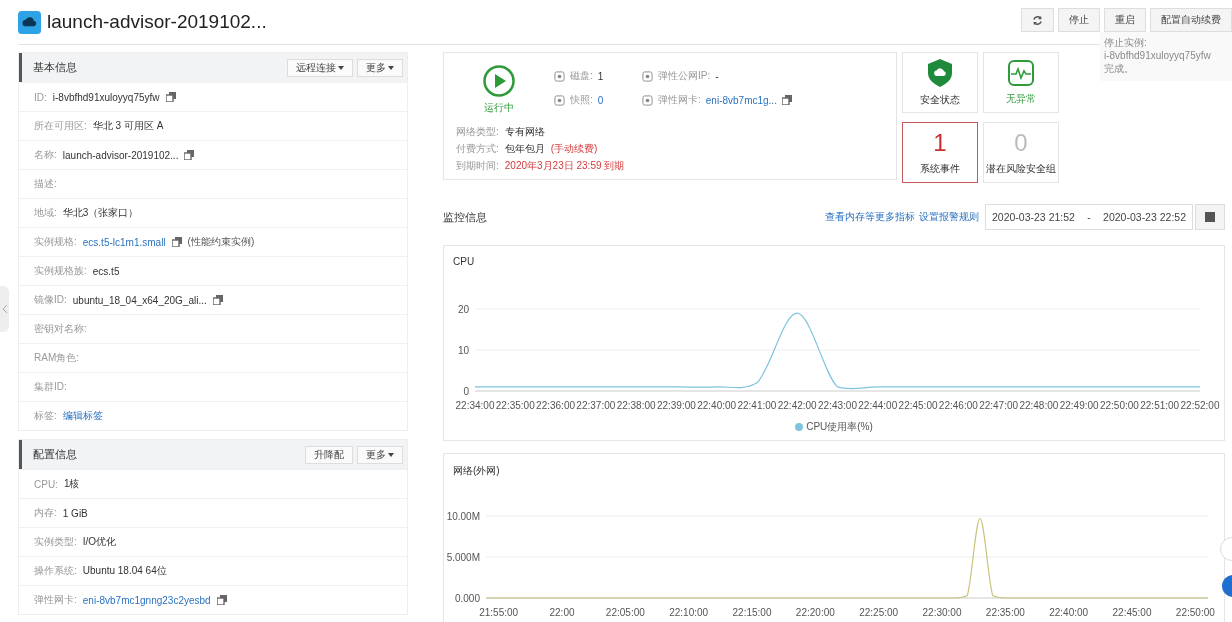 The image size is (1232, 622). Describe the element at coordinates (463, 557) in the screenshot. I see `y-tick-label: 5.000M` at that location.